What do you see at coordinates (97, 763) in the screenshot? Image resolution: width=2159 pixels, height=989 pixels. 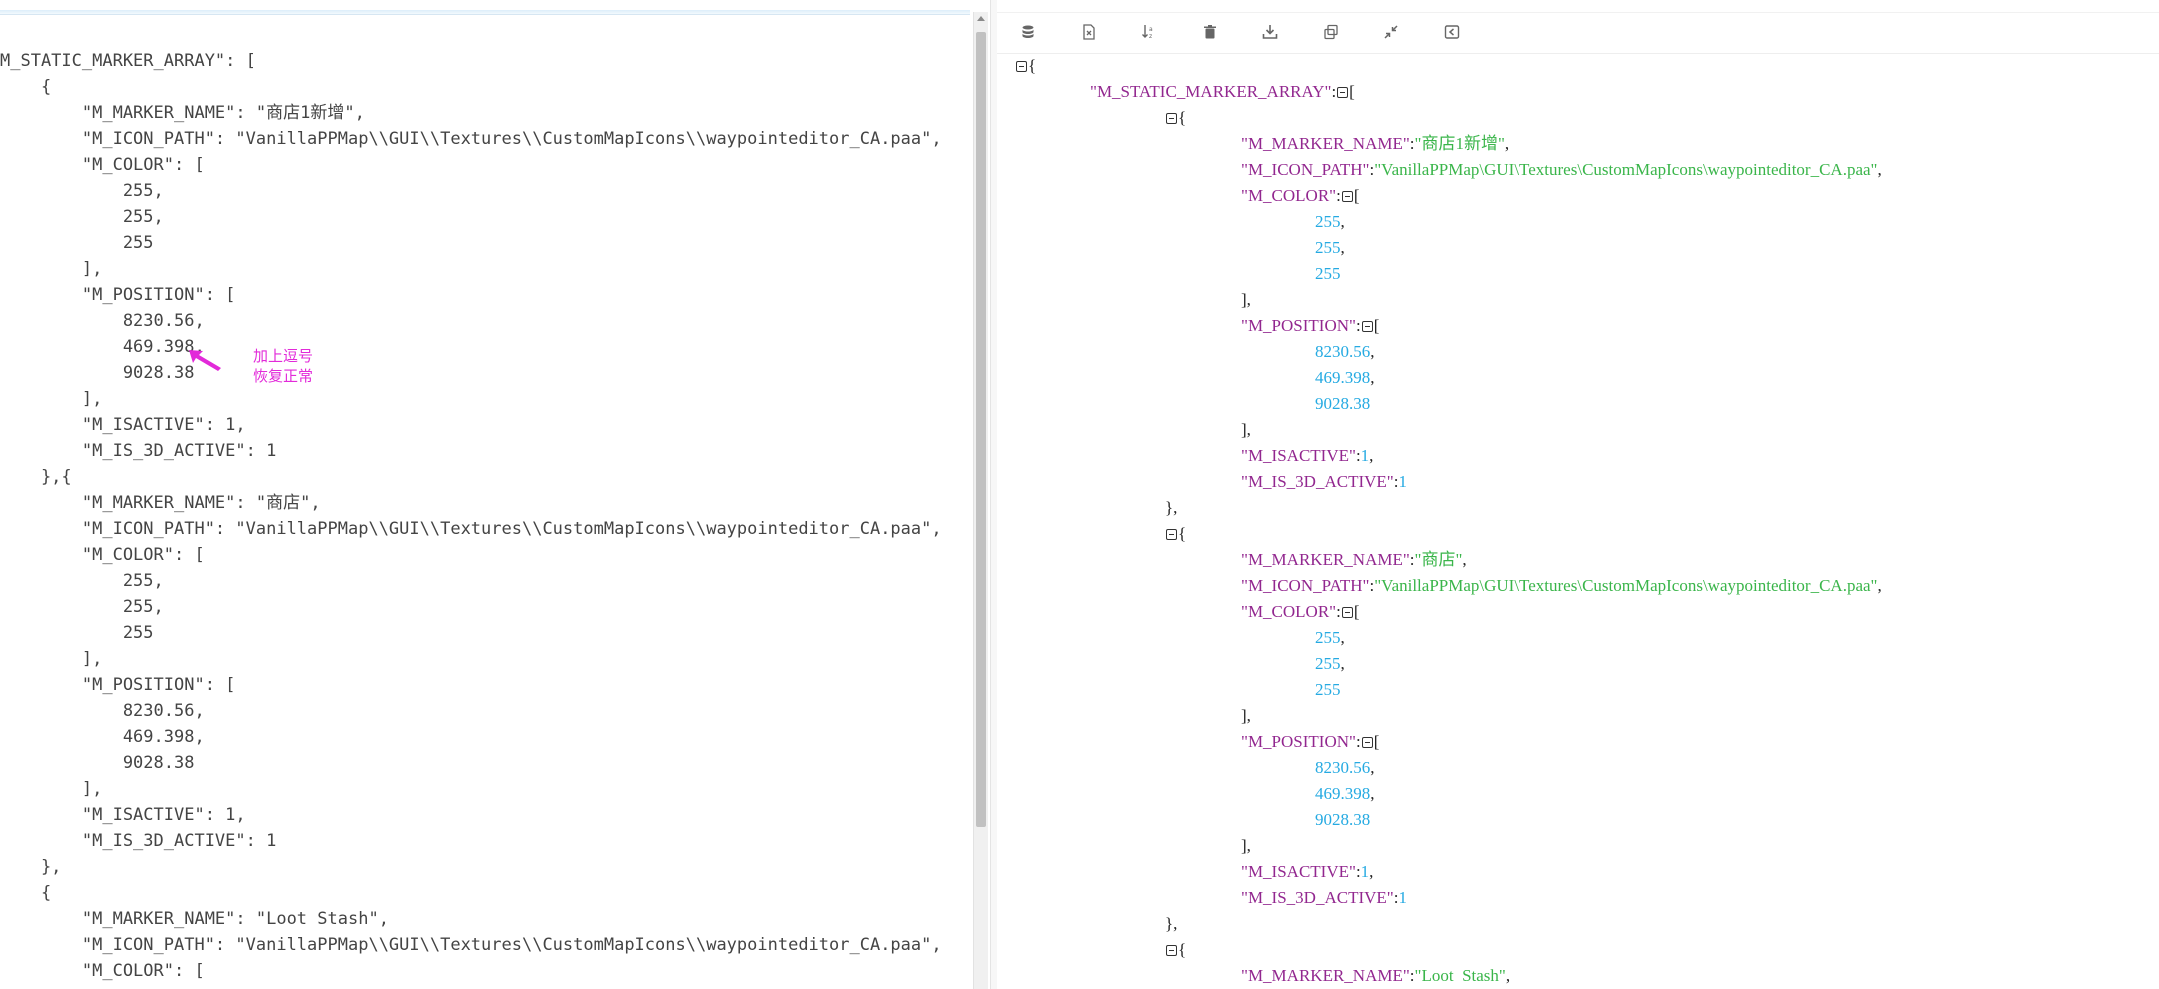 I see `code-line: 9028.38` at bounding box center [97, 763].